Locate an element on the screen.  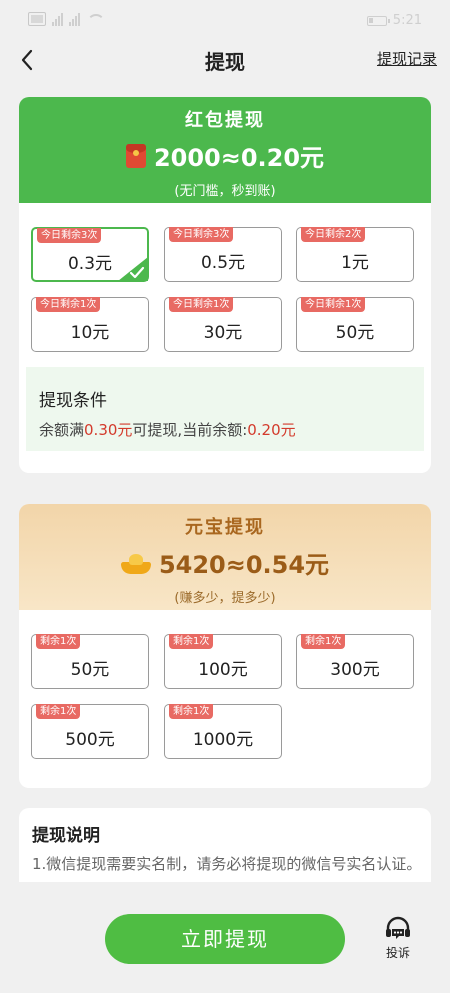
red-option-2: 今日剩余2次 1元 is located at coordinates (355, 254).